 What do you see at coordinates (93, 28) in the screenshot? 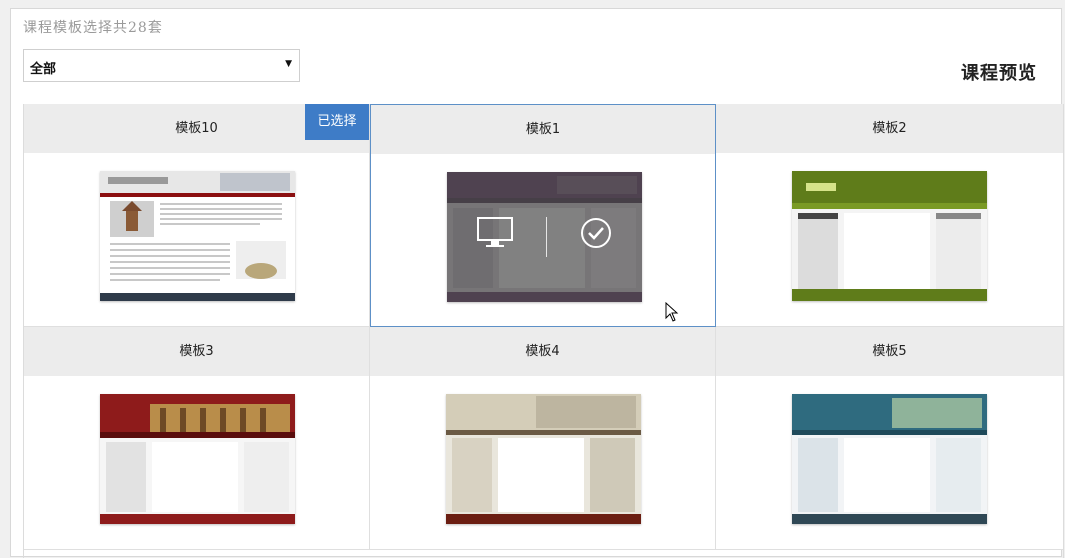
I see `template-count-label: 课程模板选择共28套` at bounding box center [93, 28].